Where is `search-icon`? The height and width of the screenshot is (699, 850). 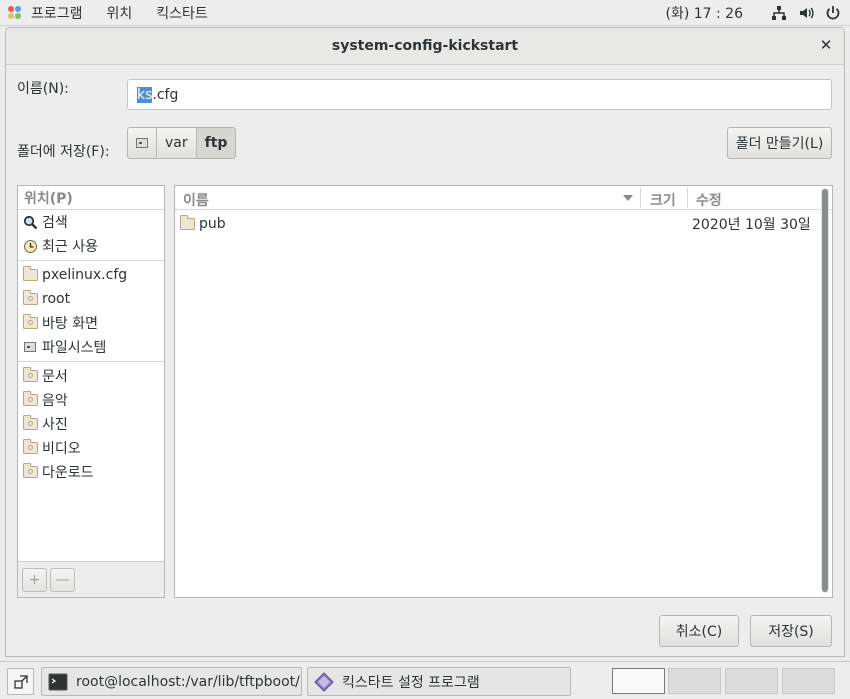 search-icon is located at coordinates (30, 222).